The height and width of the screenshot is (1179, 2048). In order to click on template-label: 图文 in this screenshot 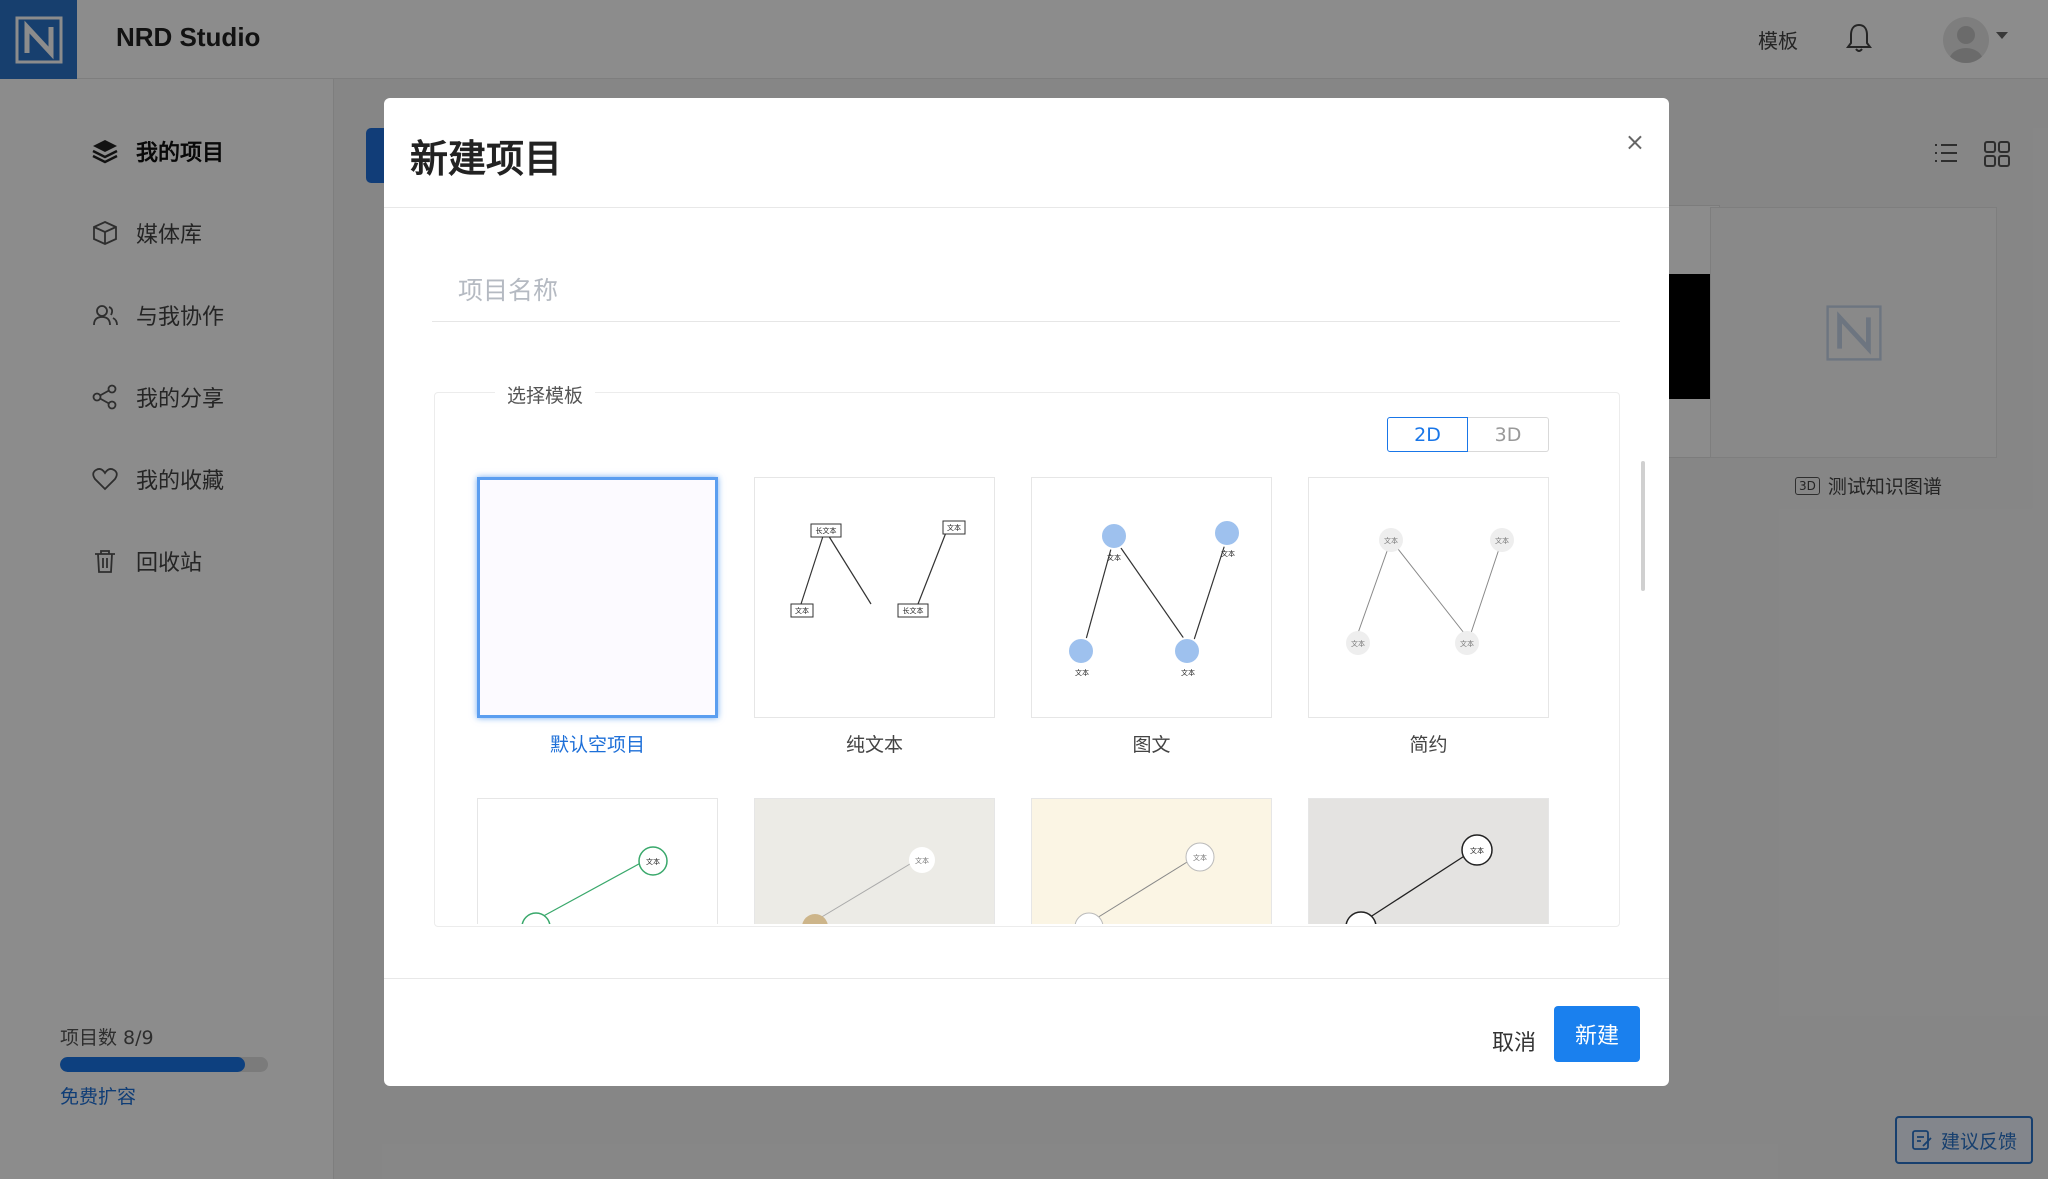, I will do `click(1151, 745)`.